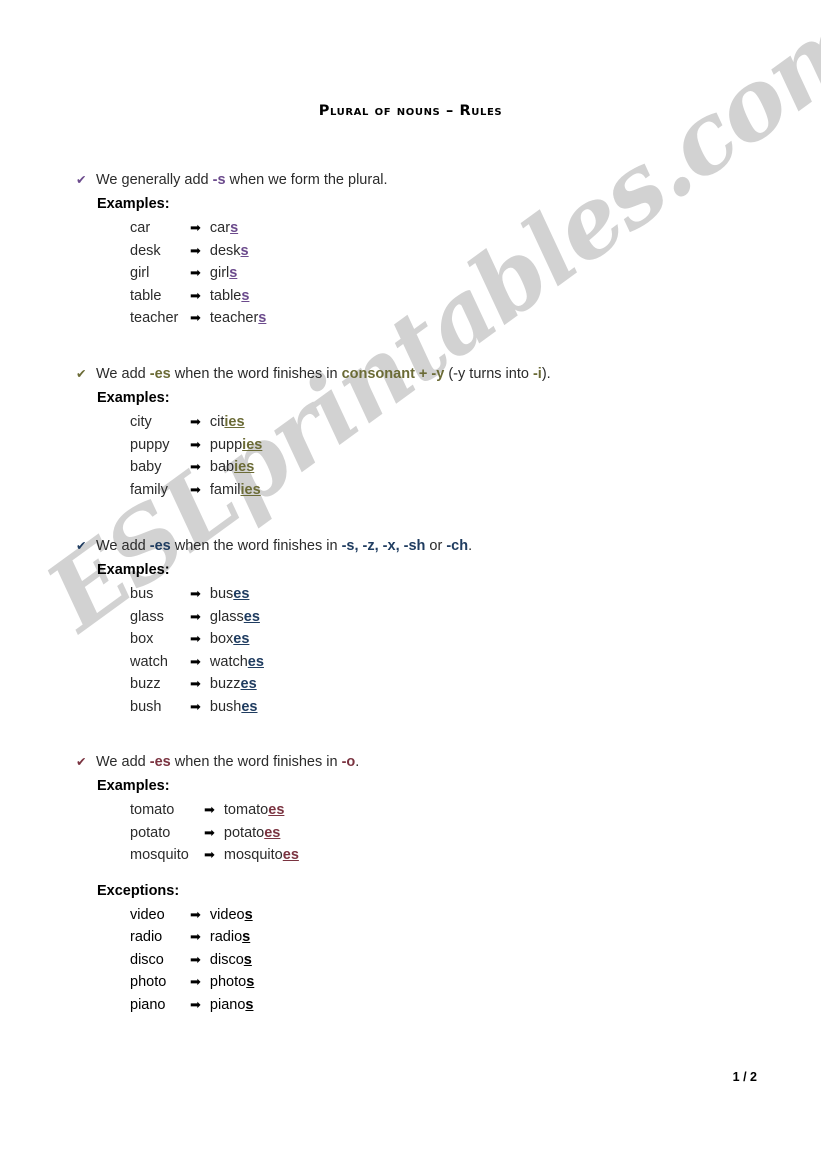  Describe the element at coordinates (453, 810) in the screenshot. I see `example-row: tomato ➡ tomatoes` at that location.